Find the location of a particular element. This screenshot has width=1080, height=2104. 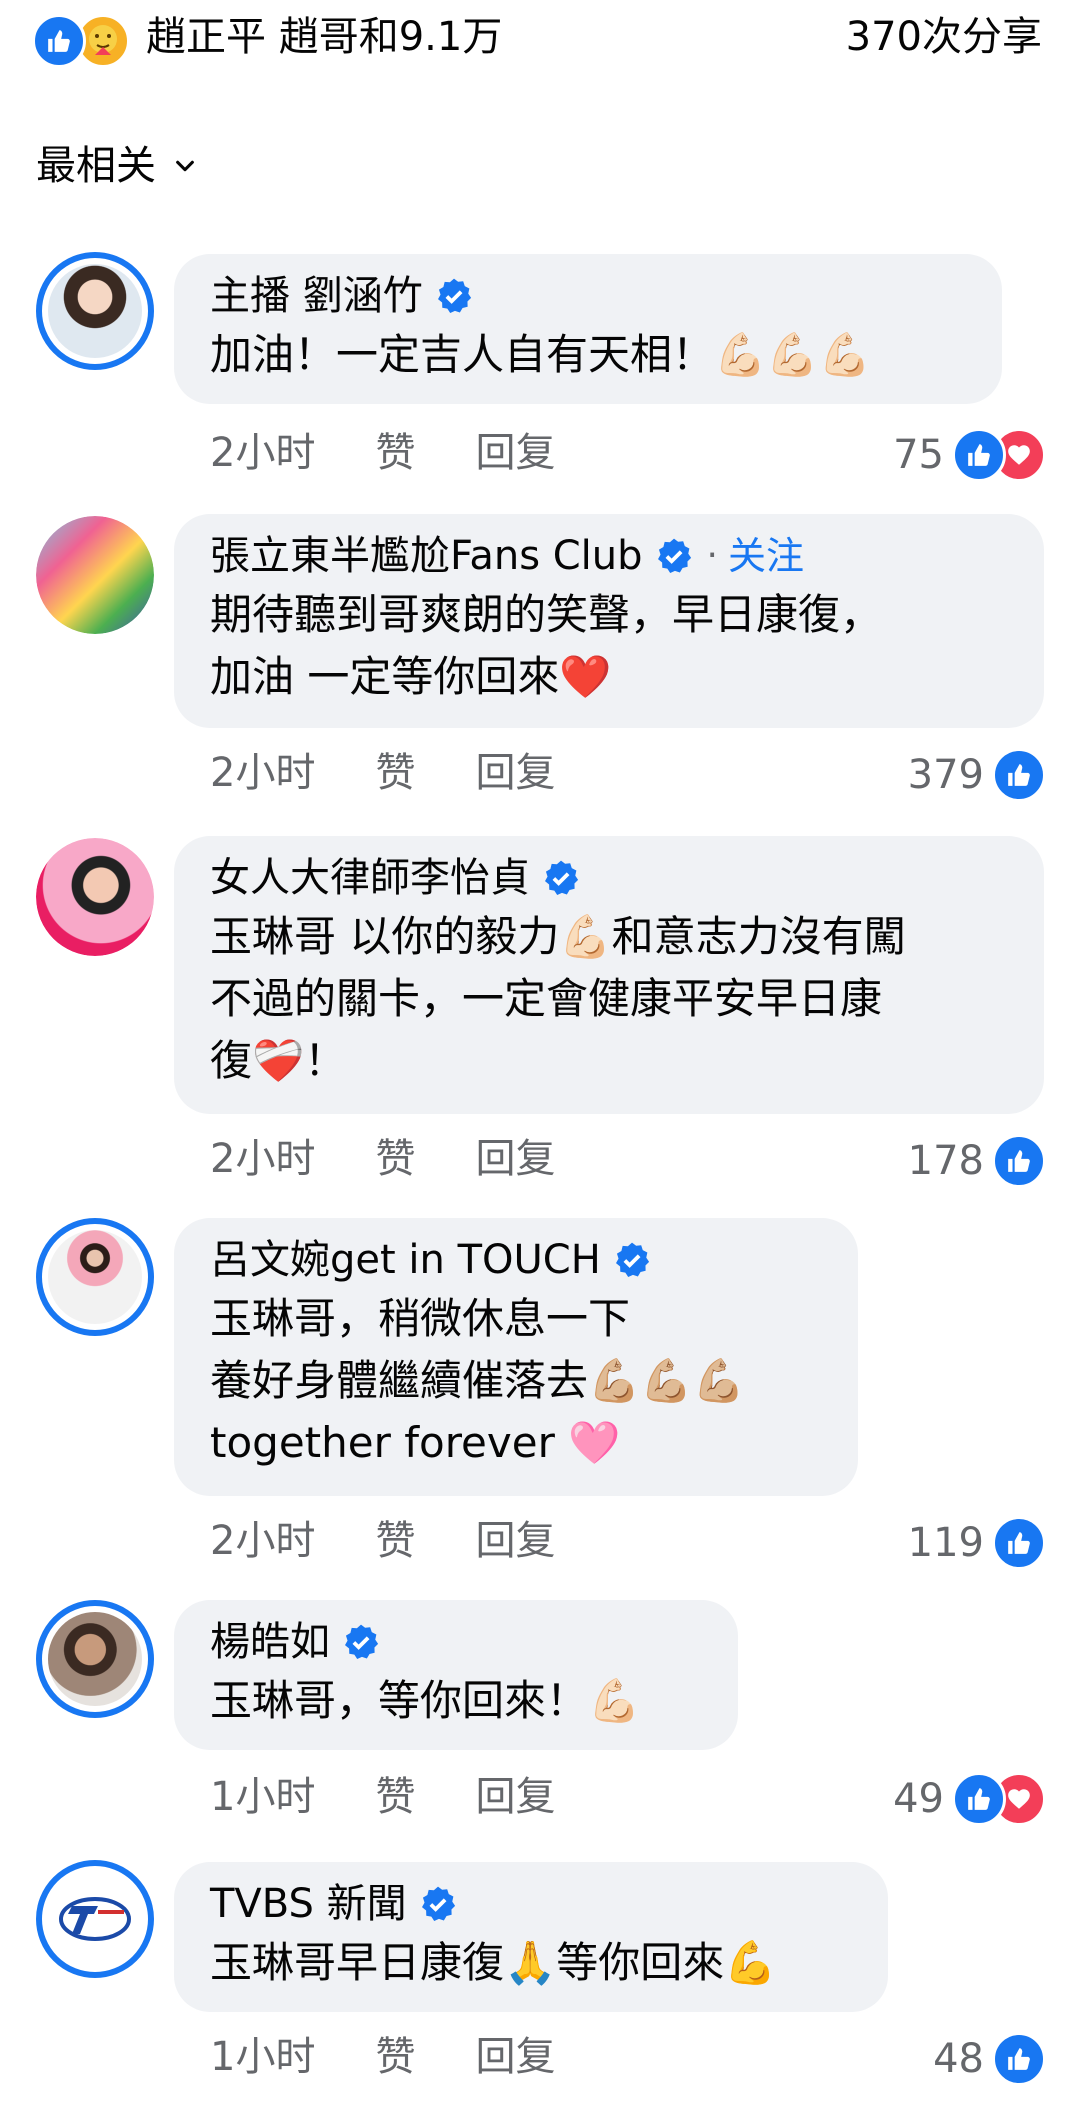

chevron-down-icon is located at coordinates (185, 166).